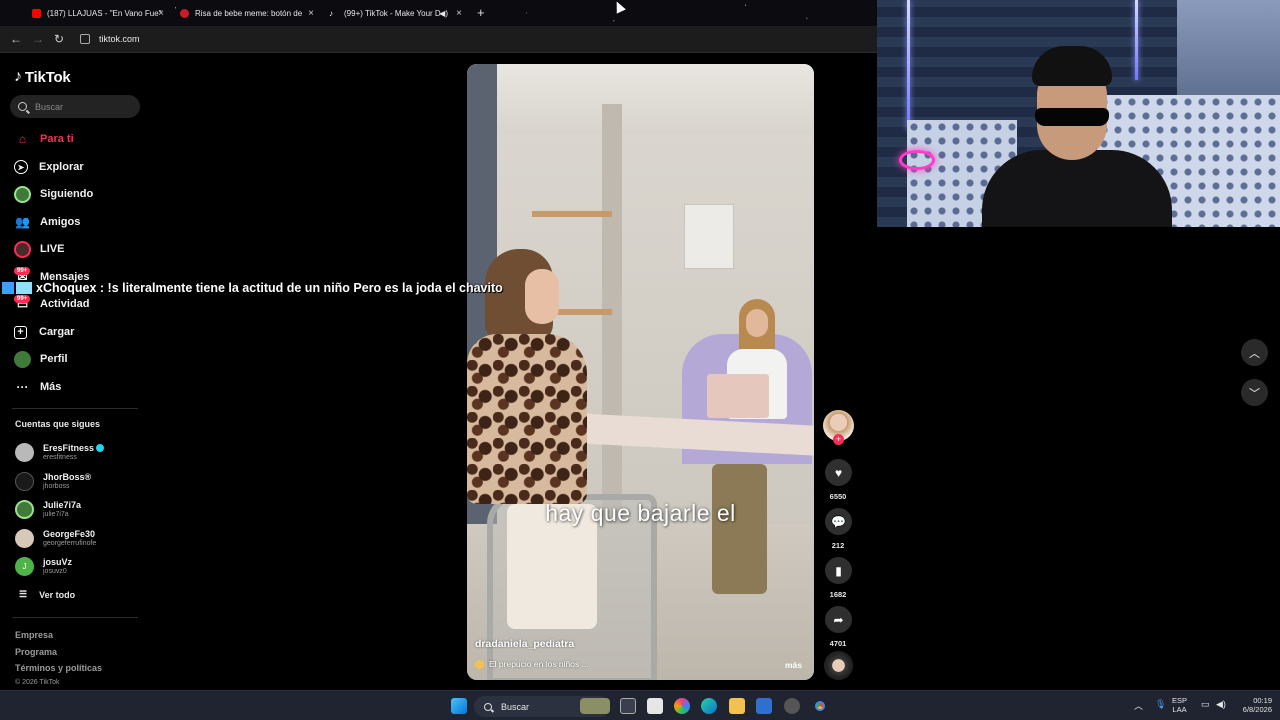 The height and width of the screenshot is (720, 1280). I want to click on system-clock: 00:19 6/8/2026, so click(1252, 705).